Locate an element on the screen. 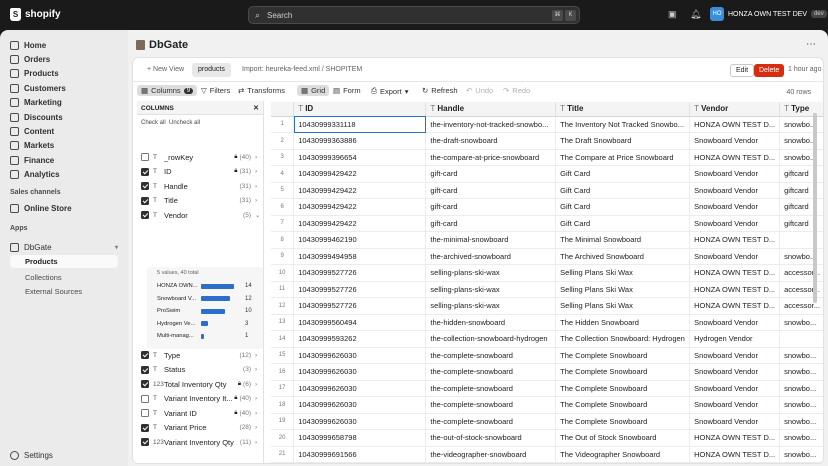  table-cell: the-compare-at-price-snowboard is located at coordinates (491, 157).